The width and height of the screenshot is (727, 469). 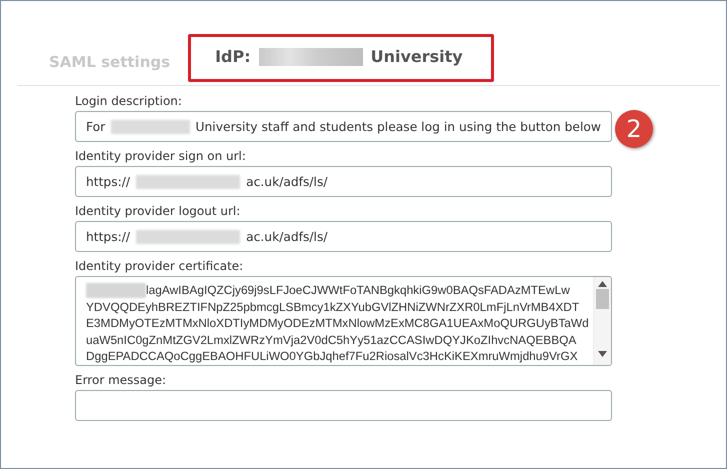 What do you see at coordinates (96, 127) in the screenshot?
I see `field-value: For` at bounding box center [96, 127].